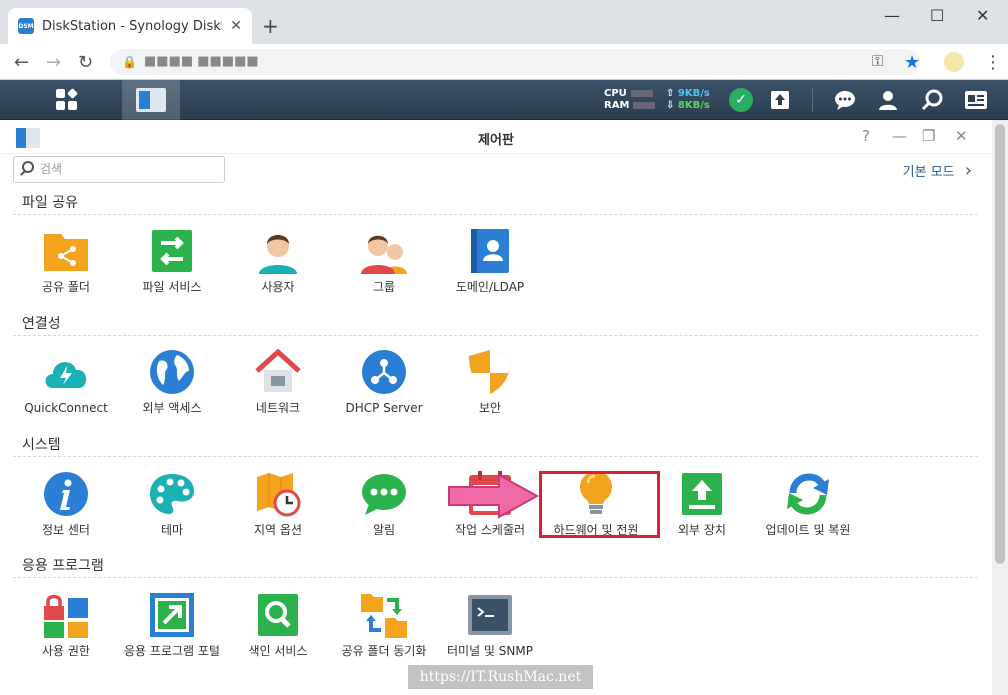 The height and width of the screenshot is (695, 1008). What do you see at coordinates (780, 100) in the screenshot?
I see `upload-queue-icon` at bounding box center [780, 100].